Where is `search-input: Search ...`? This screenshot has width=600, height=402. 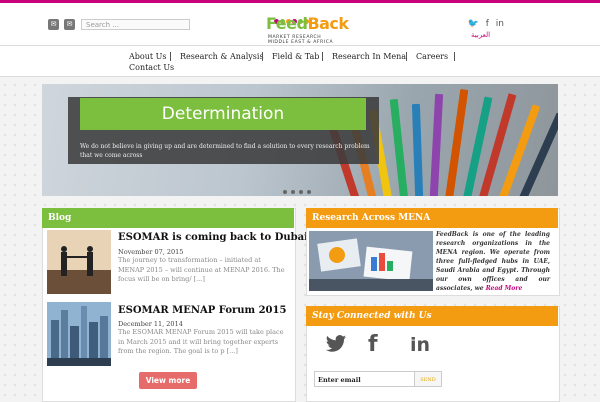 search-input: Search ... is located at coordinates (135, 24).